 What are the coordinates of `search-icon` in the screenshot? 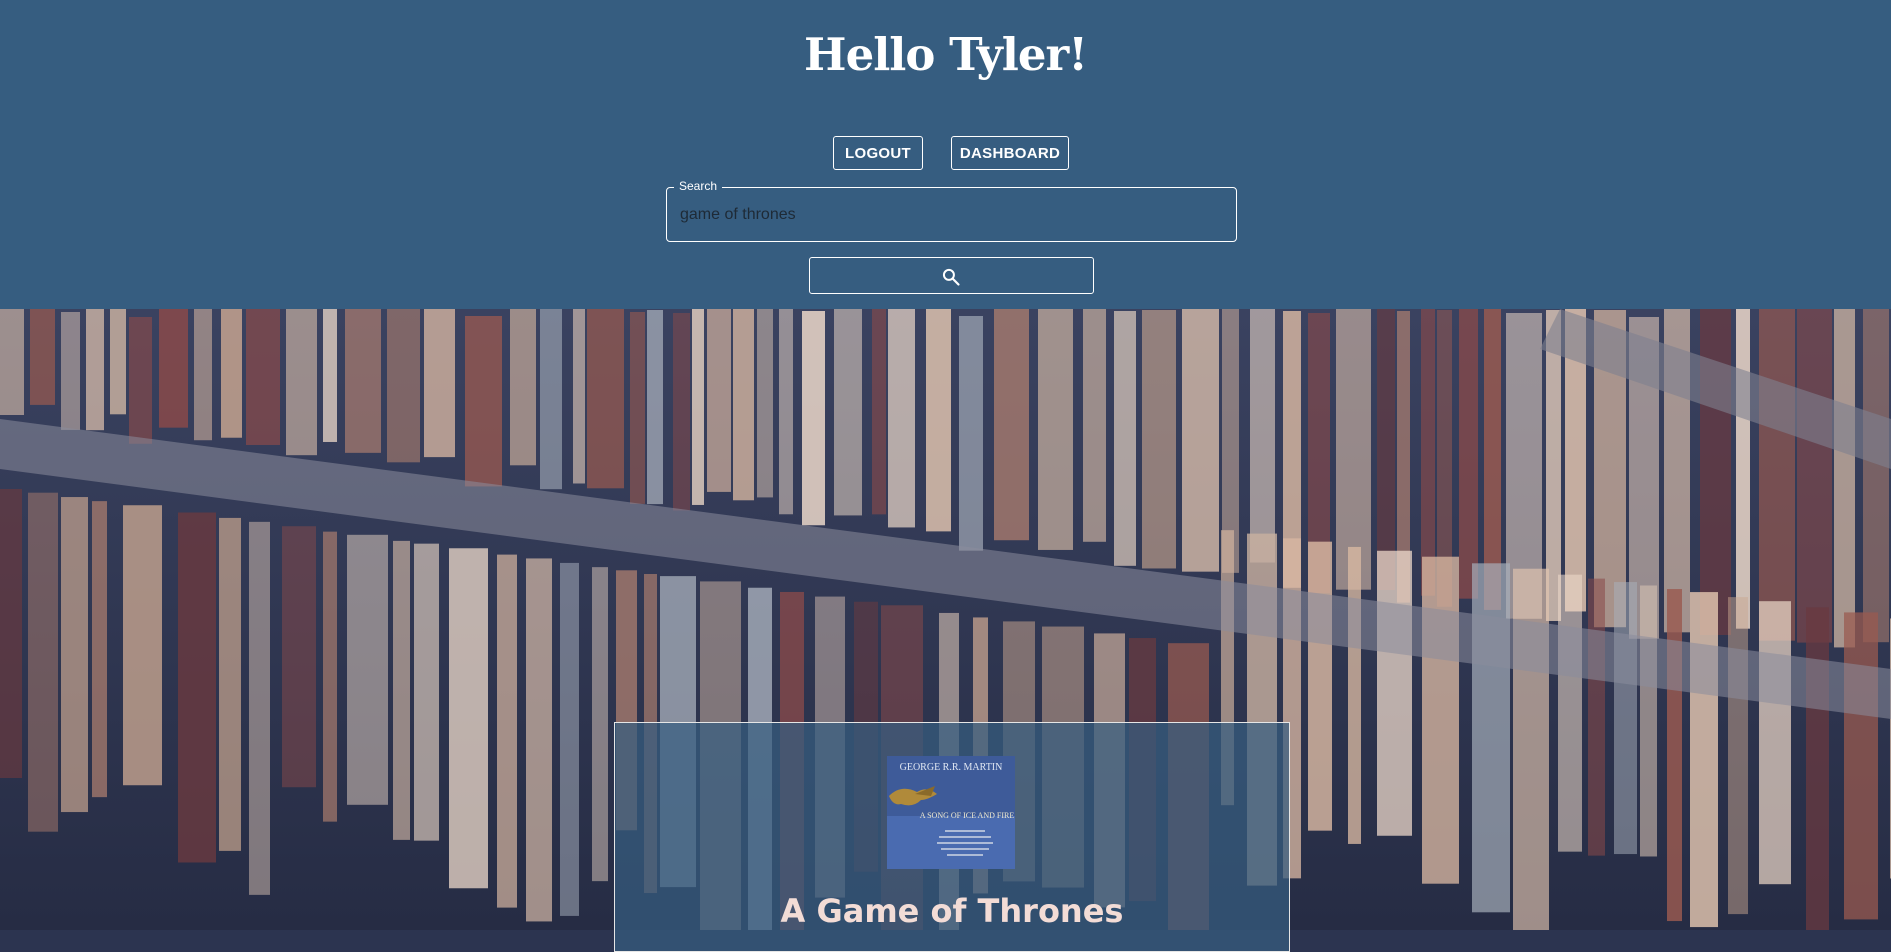 It's located at (951, 277).